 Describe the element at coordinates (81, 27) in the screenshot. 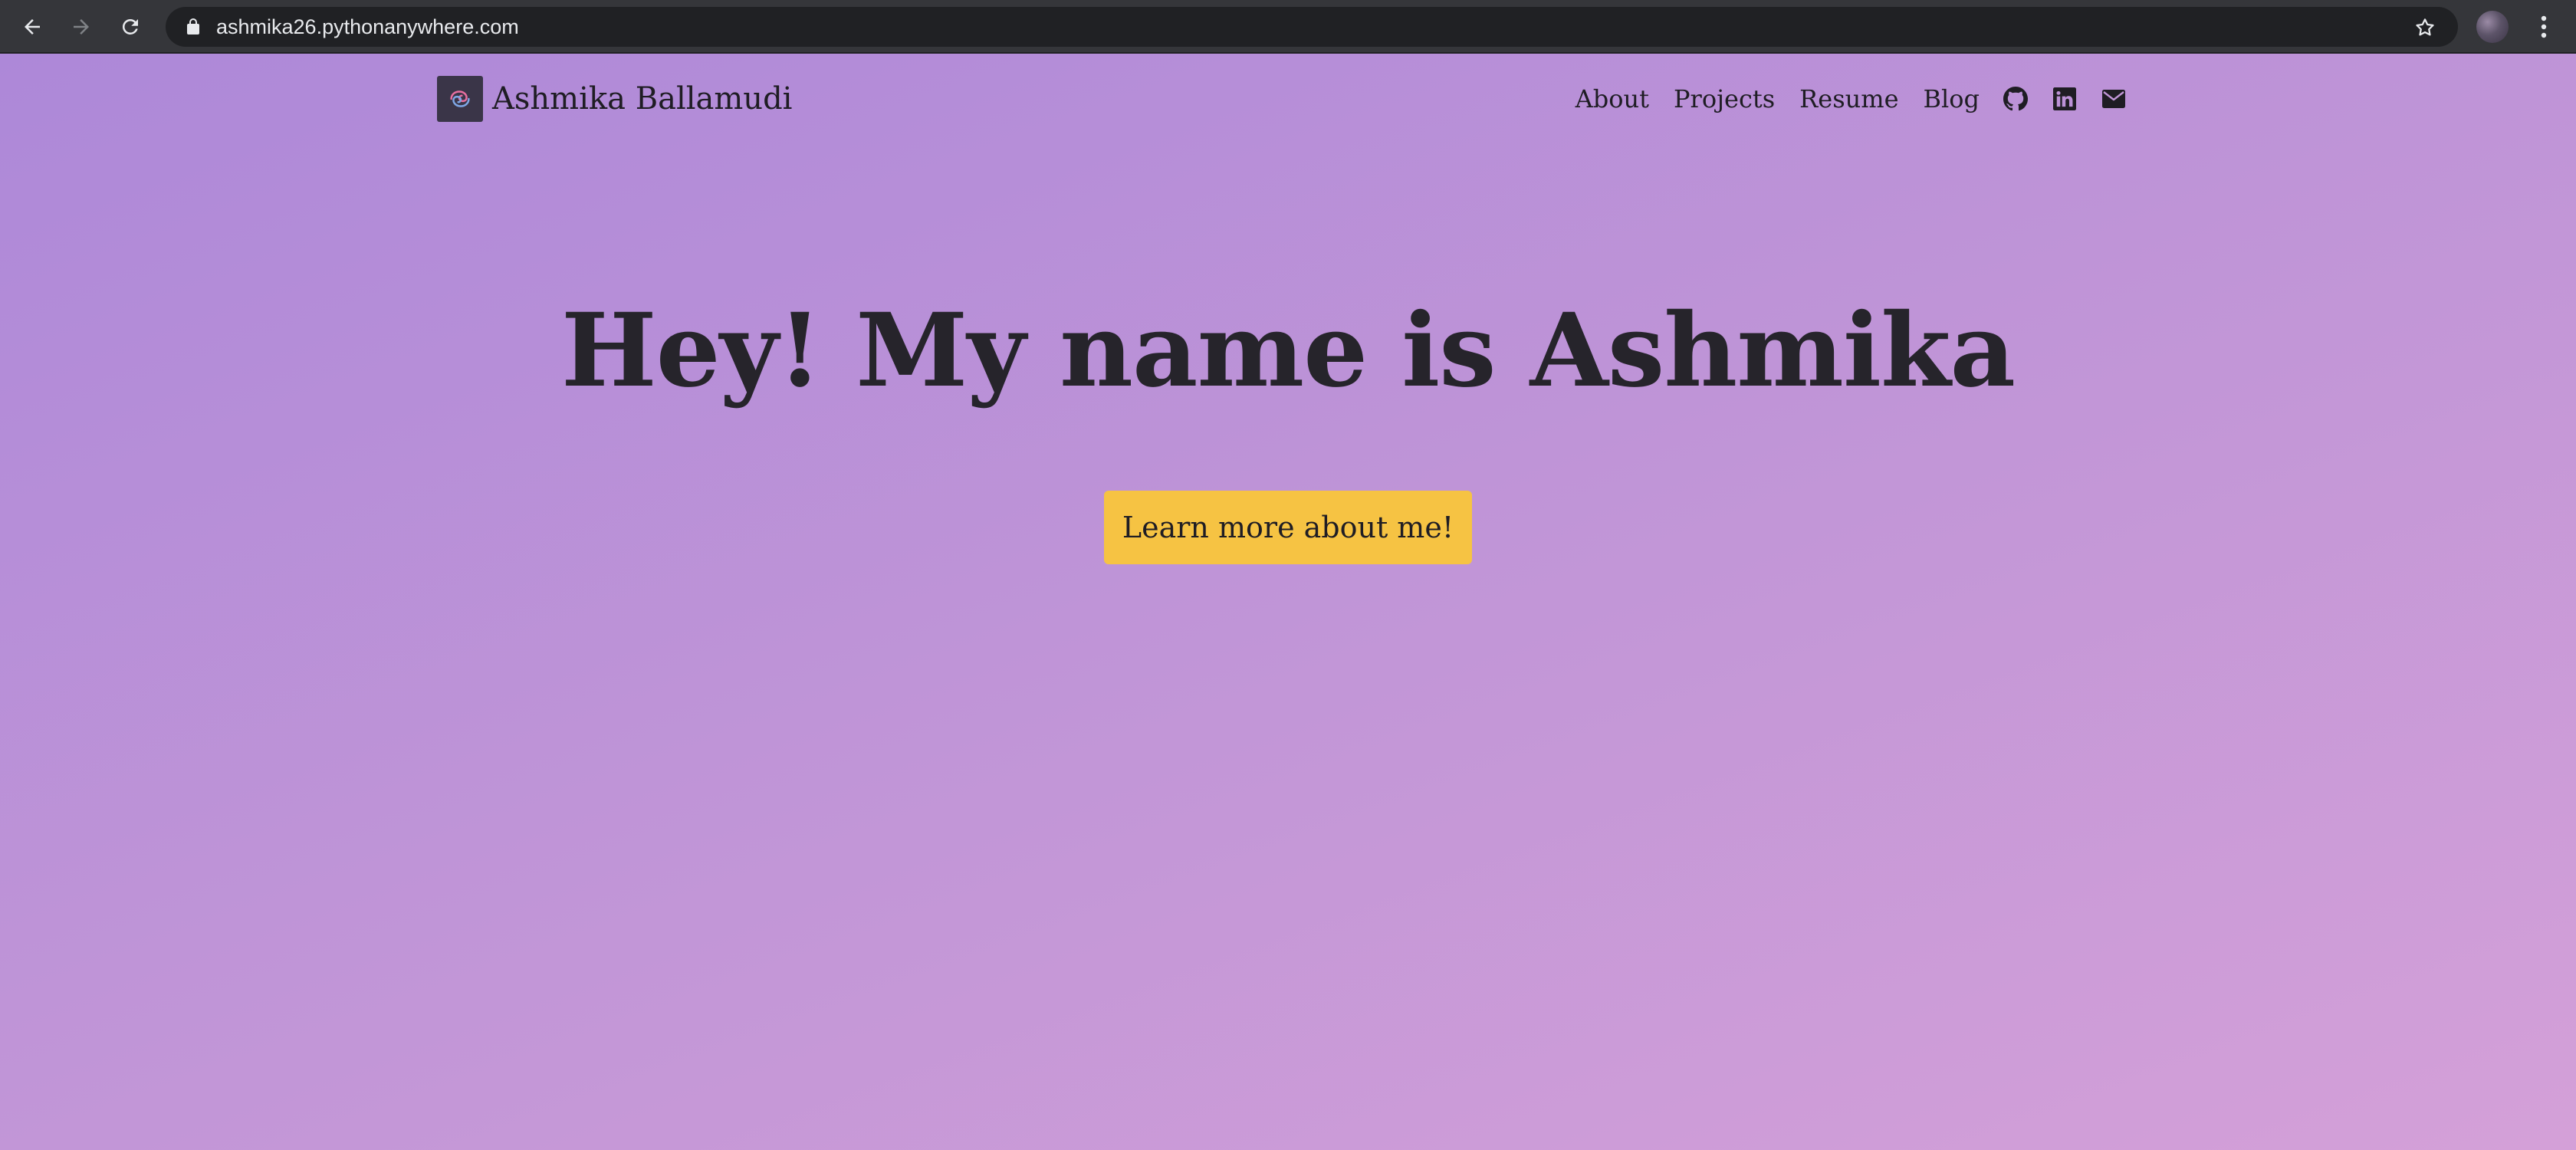

I see `forward-arrow-icon` at that location.